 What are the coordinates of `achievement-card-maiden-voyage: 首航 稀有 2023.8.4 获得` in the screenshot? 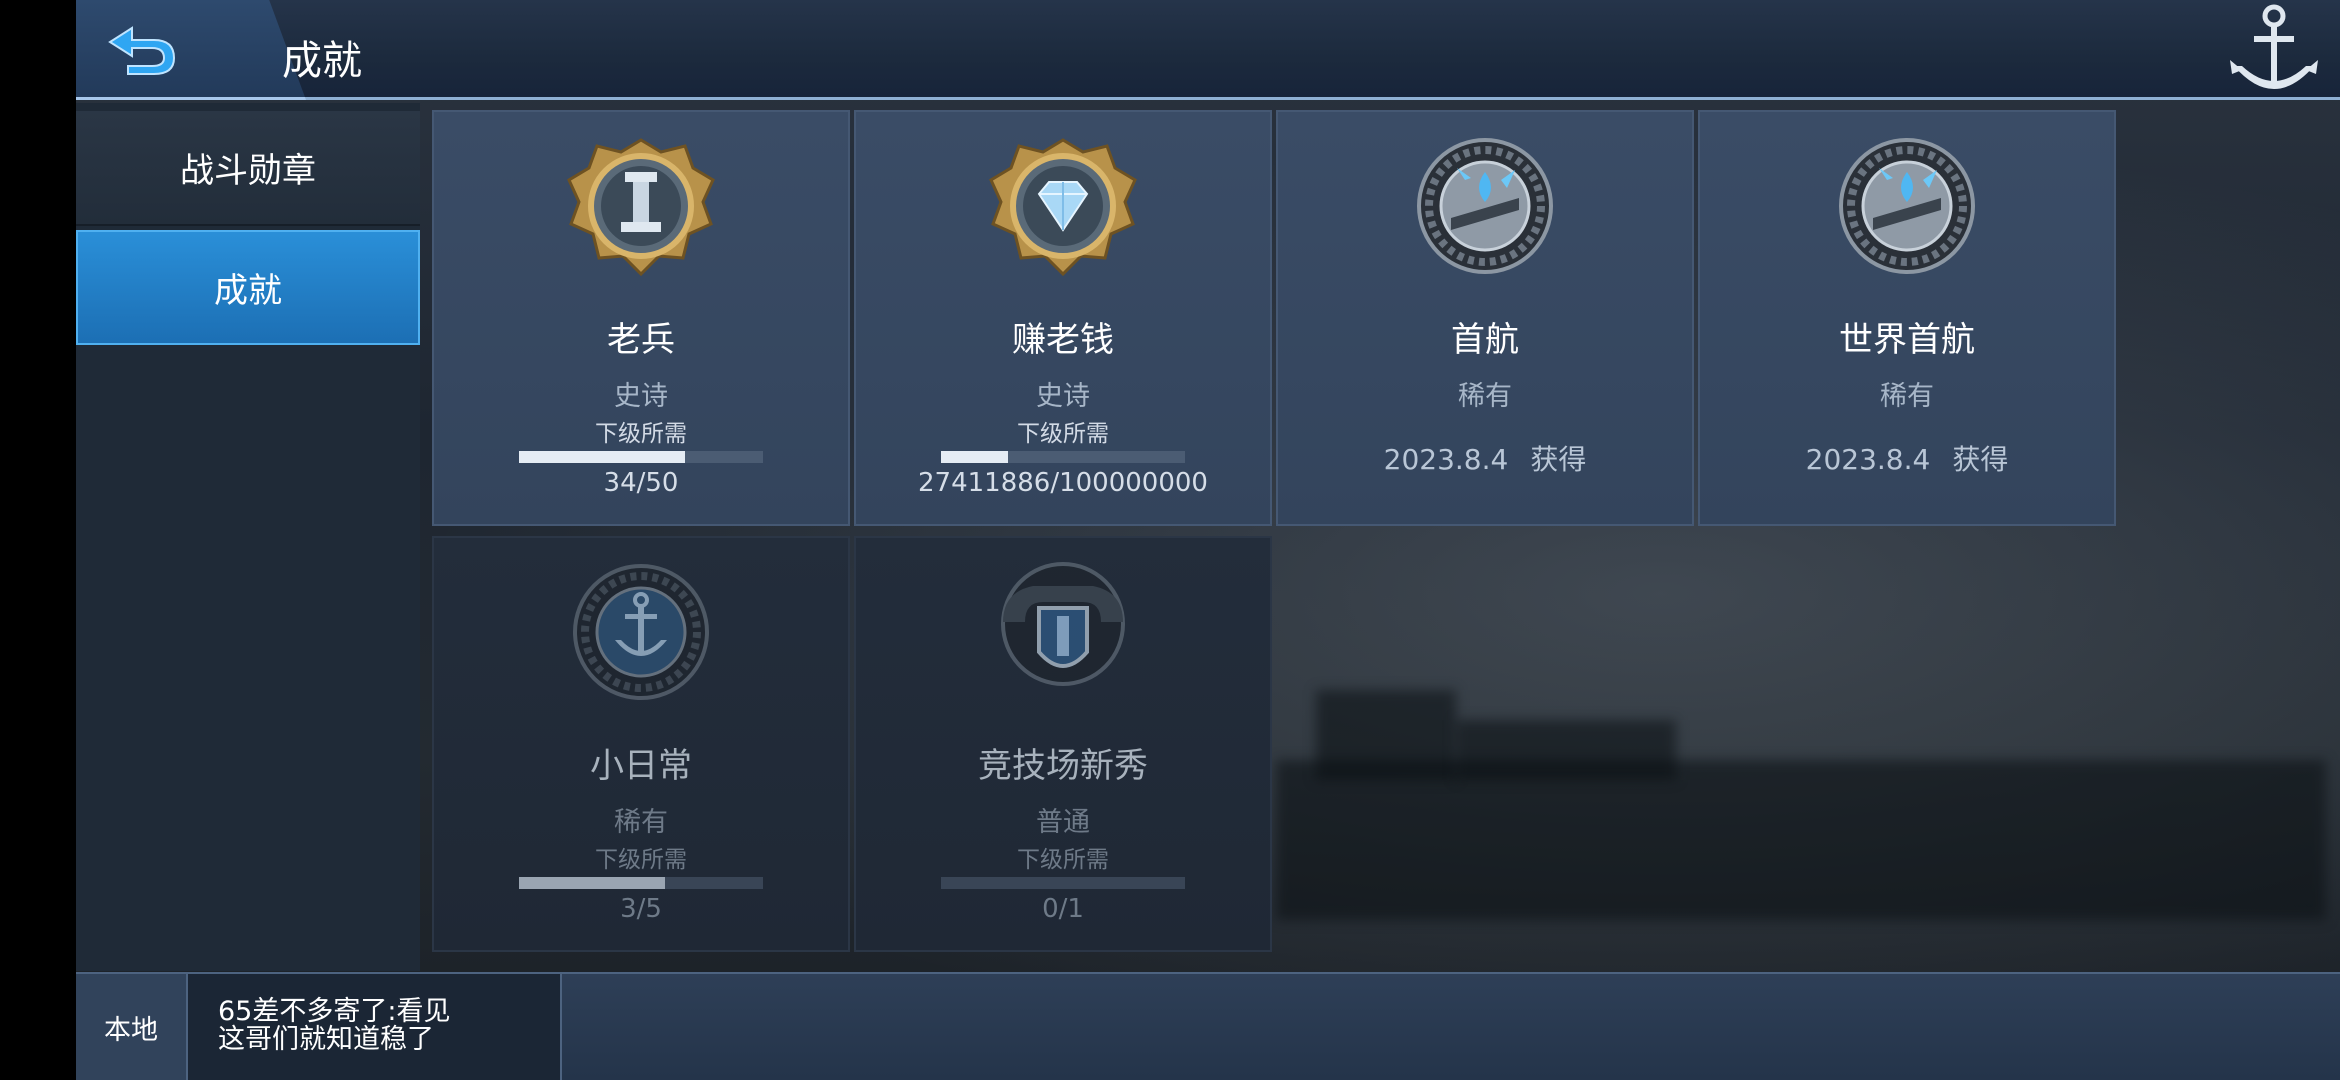 It's located at (1485, 318).